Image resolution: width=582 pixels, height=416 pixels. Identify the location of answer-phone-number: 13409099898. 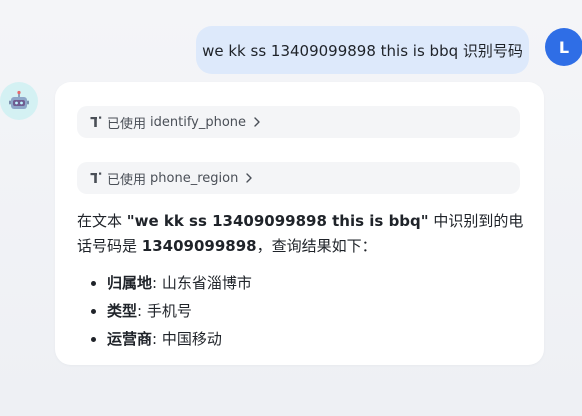
(199, 246).